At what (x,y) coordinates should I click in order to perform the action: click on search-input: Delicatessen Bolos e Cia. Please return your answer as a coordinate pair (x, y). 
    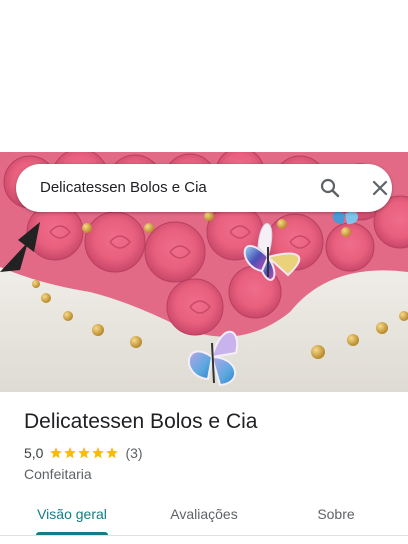
    Looking at the image, I should click on (123, 188).